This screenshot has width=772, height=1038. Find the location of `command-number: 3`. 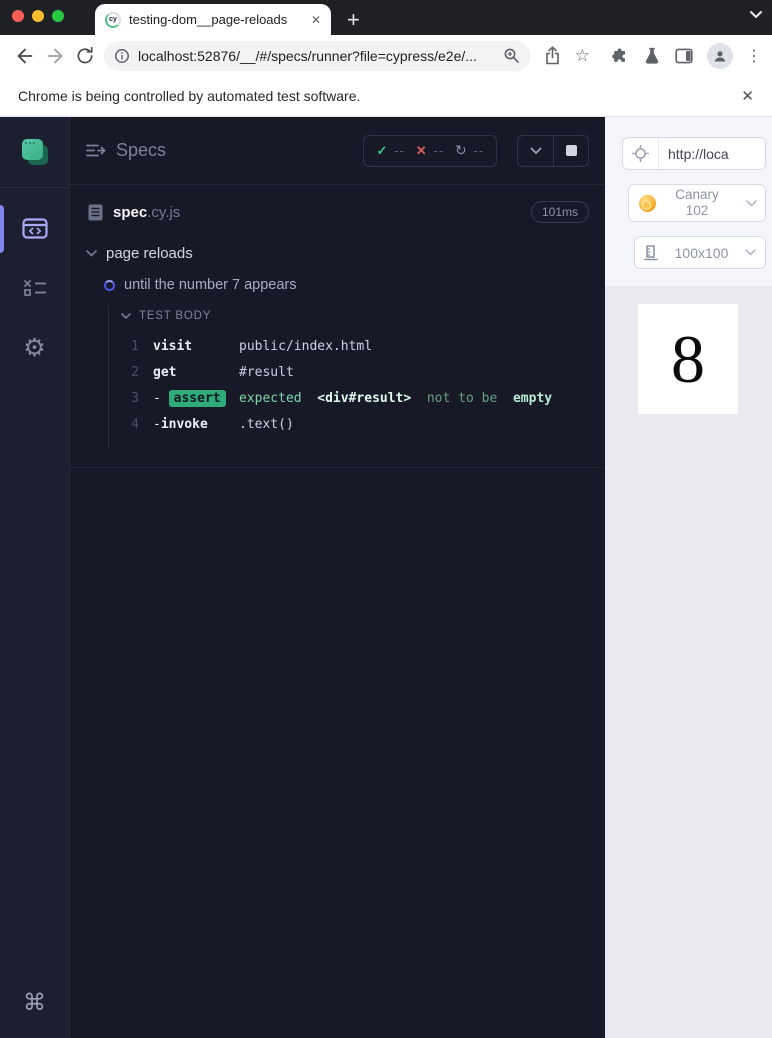

command-number: 3 is located at coordinates (135, 398).